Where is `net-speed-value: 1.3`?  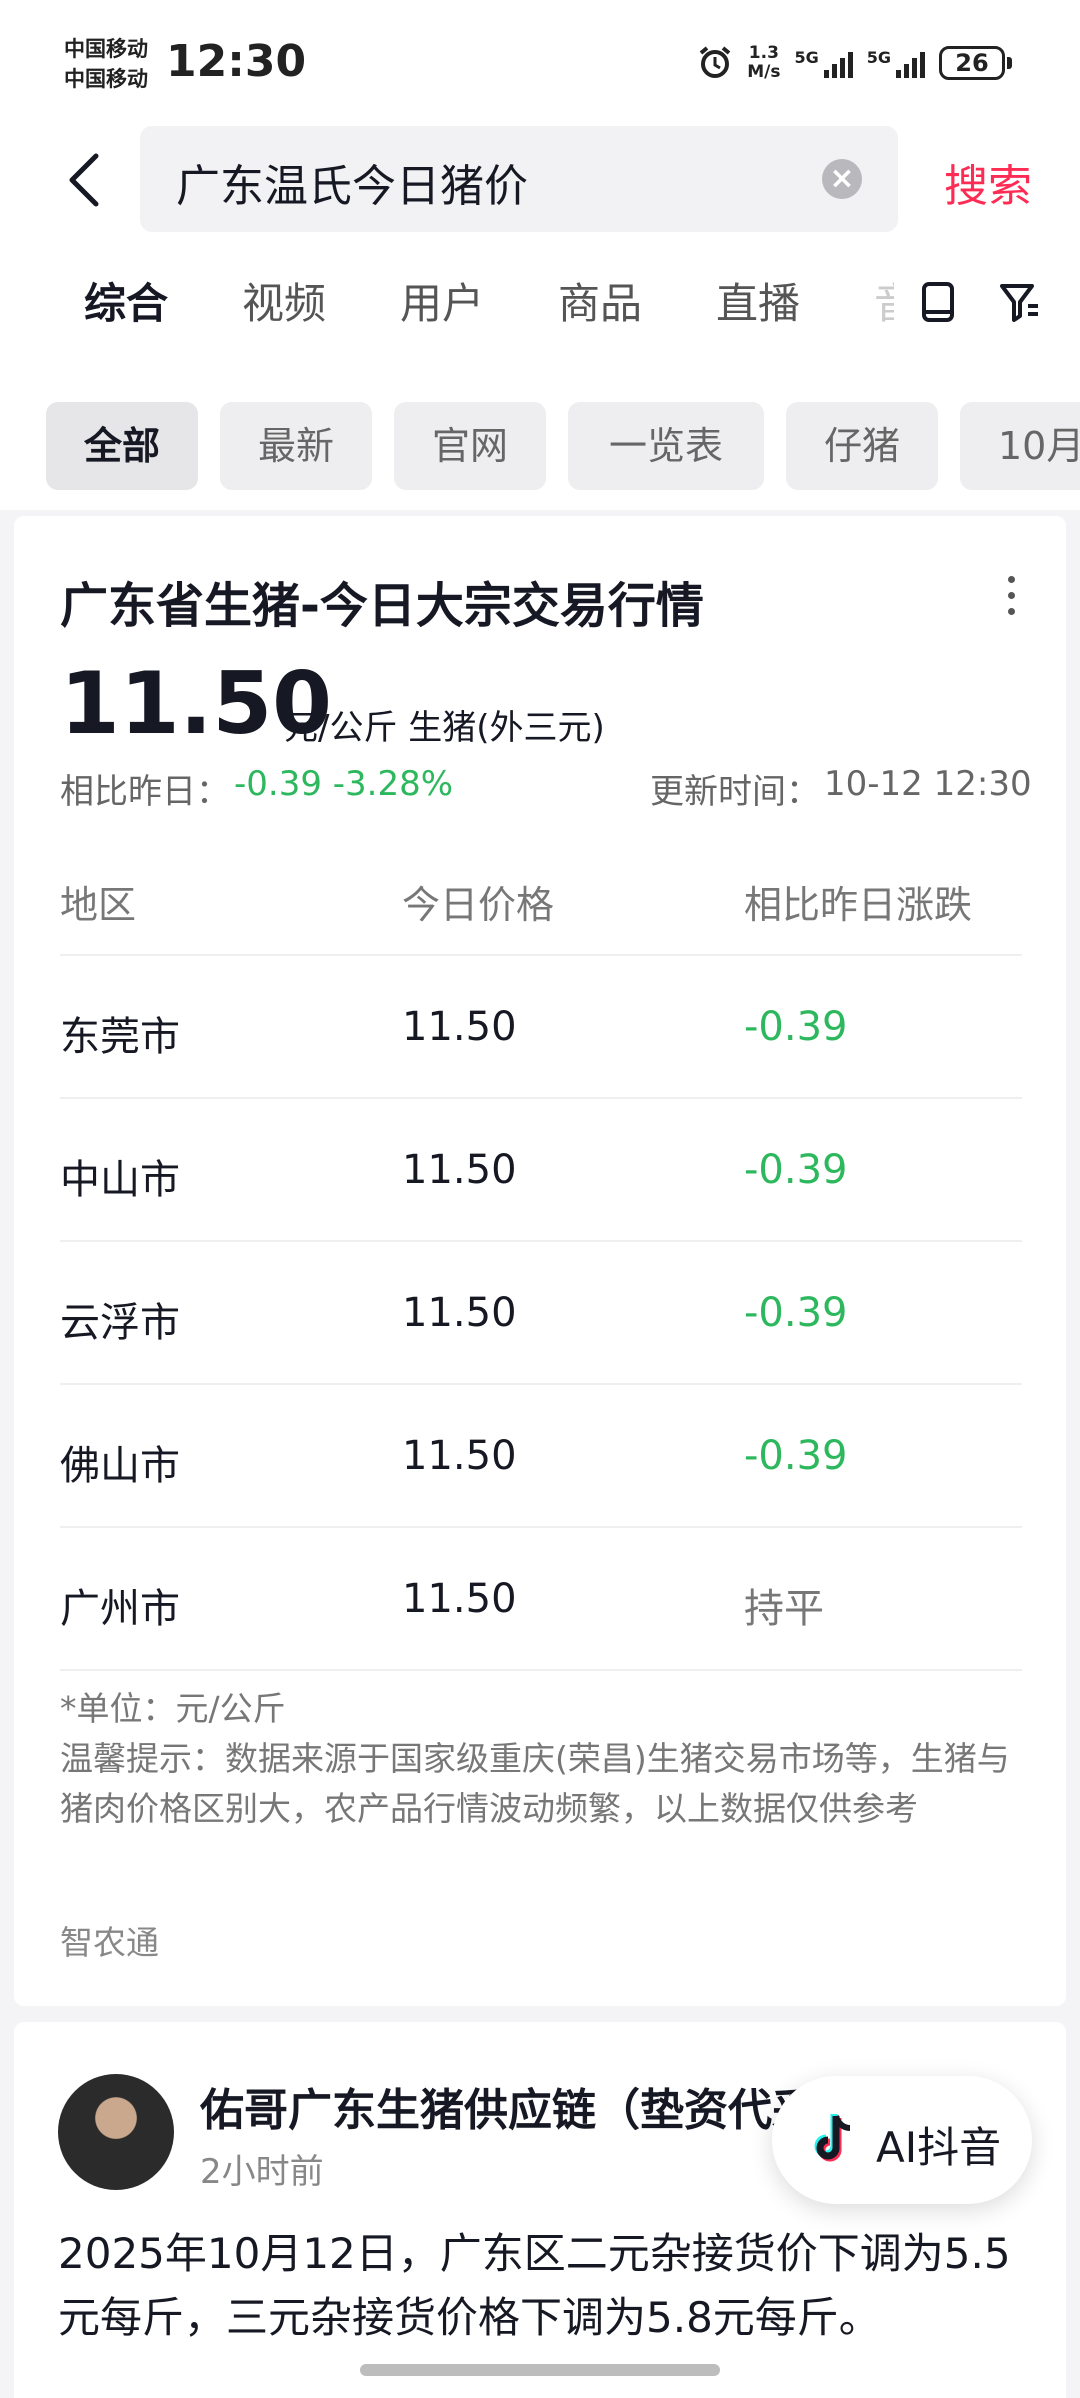 net-speed-value: 1.3 is located at coordinates (763, 53).